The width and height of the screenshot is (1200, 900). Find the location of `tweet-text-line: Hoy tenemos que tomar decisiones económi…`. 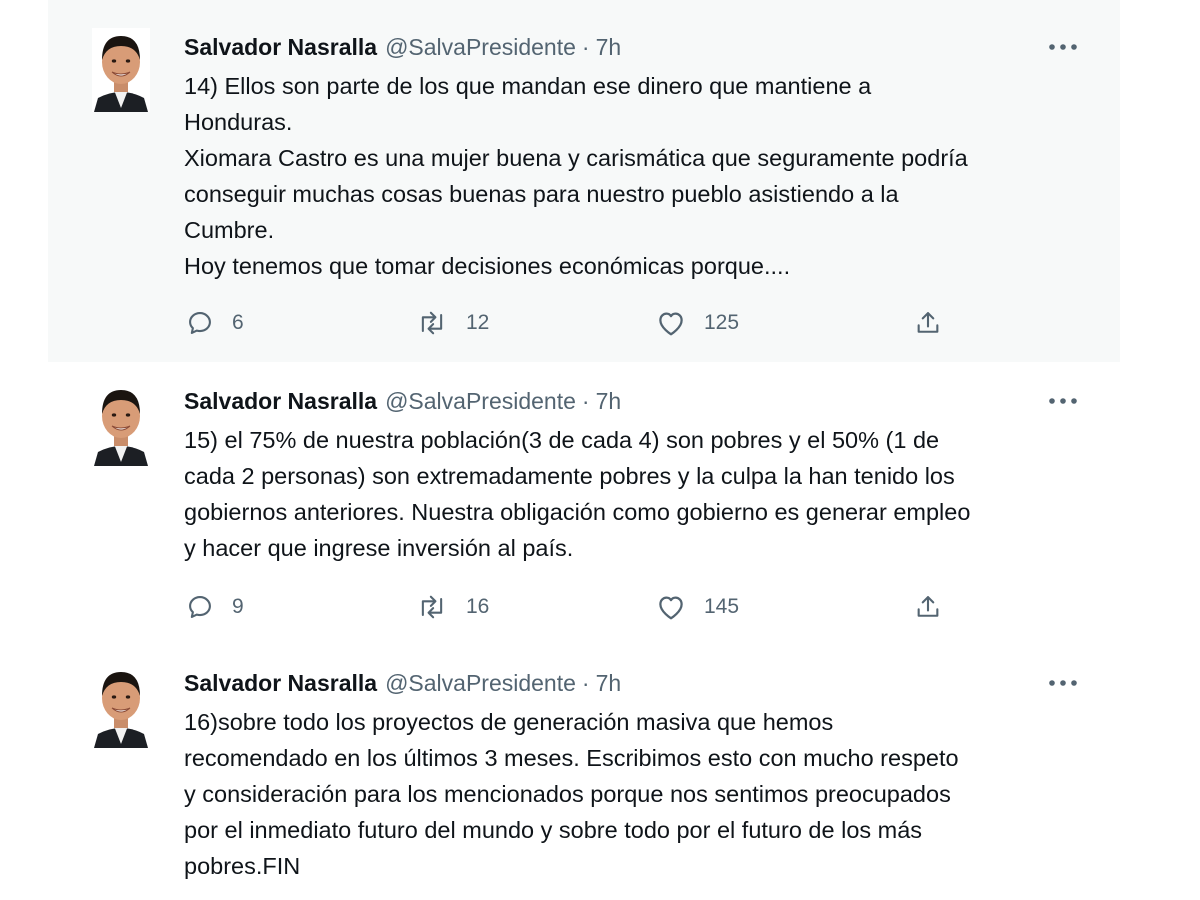

tweet-text-line: Hoy tenemos que tomar decisiones económi… is located at coordinates (487, 266).